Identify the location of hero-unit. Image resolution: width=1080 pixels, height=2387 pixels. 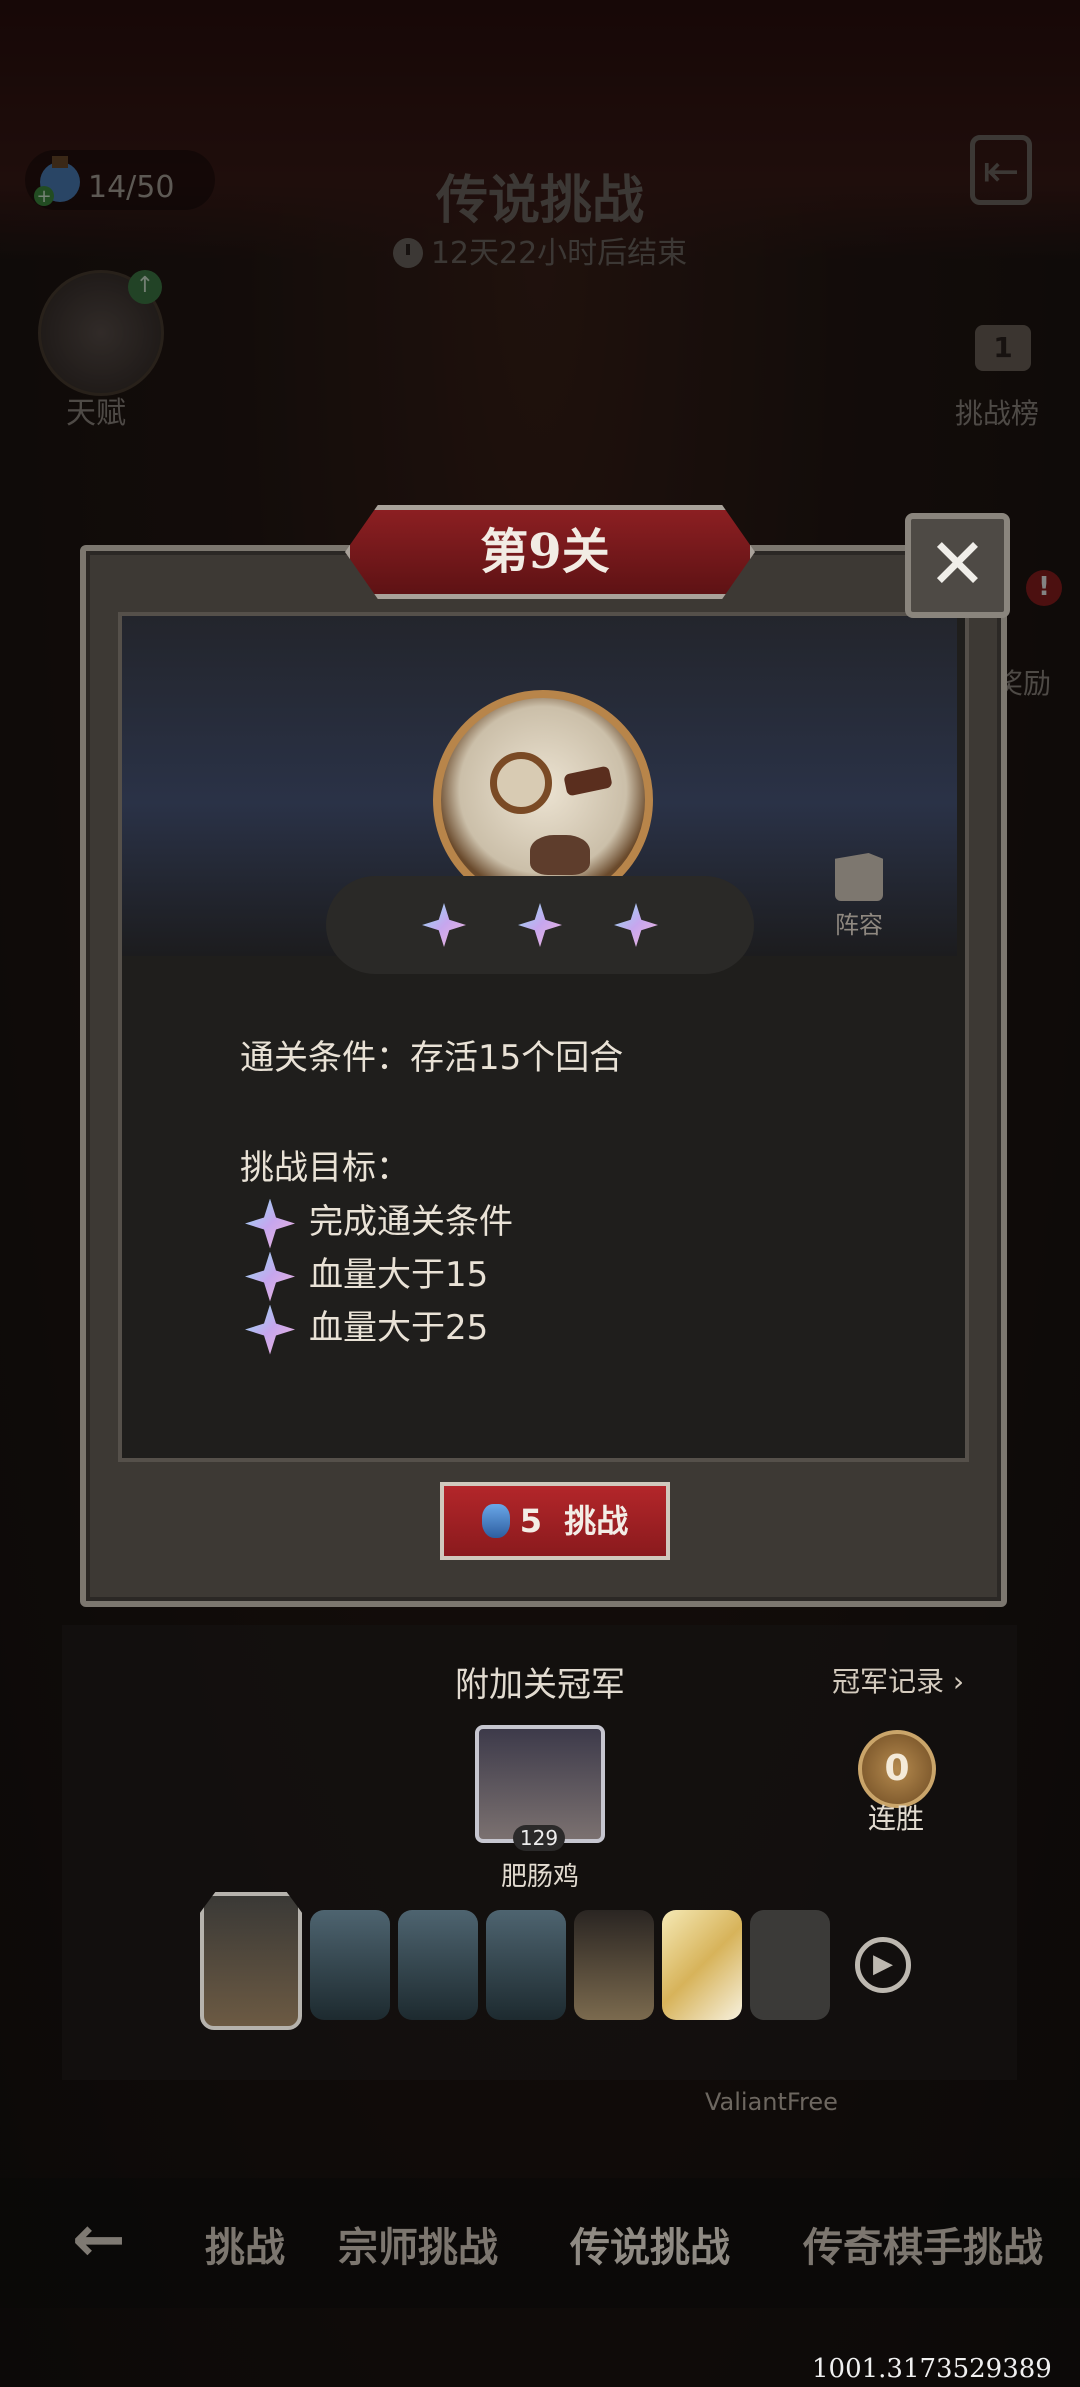
(251, 1961).